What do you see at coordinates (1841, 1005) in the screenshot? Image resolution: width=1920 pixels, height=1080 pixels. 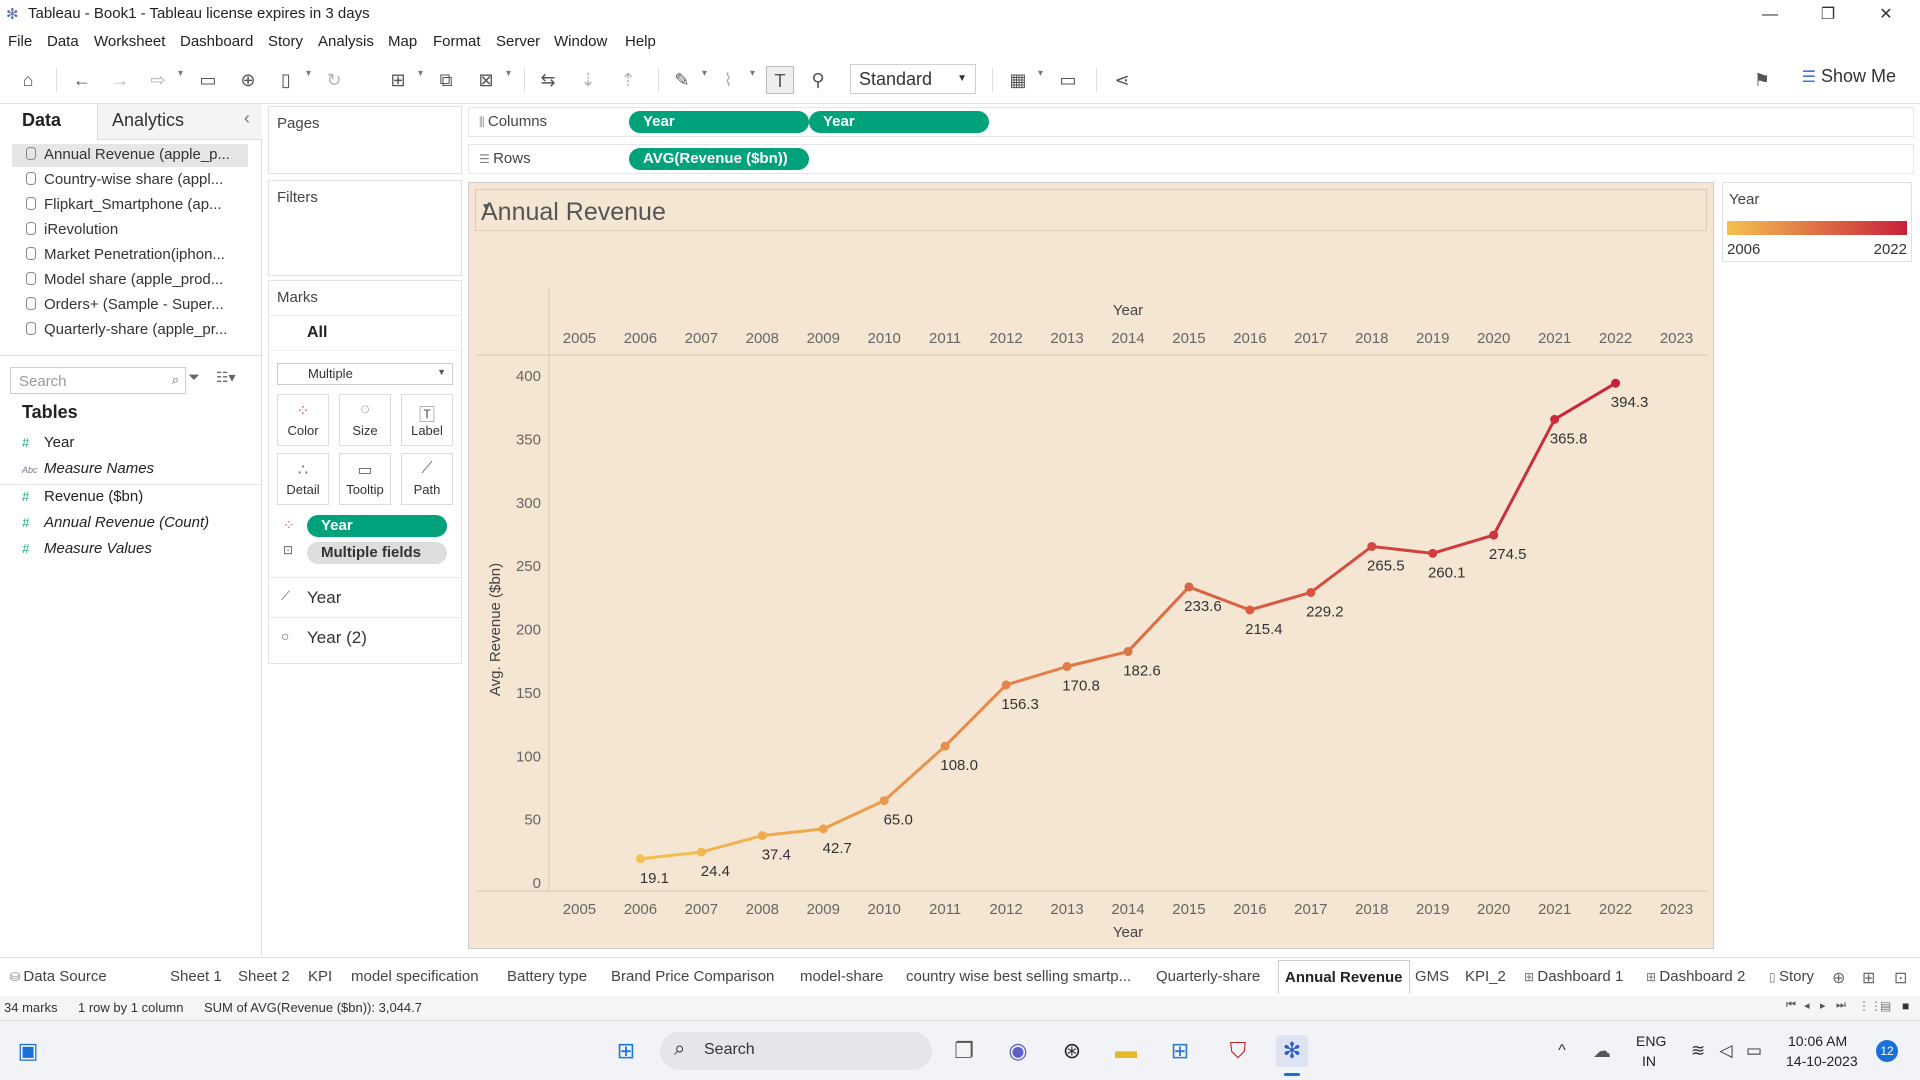 I see `last-sheet-icon: ⏭` at bounding box center [1841, 1005].